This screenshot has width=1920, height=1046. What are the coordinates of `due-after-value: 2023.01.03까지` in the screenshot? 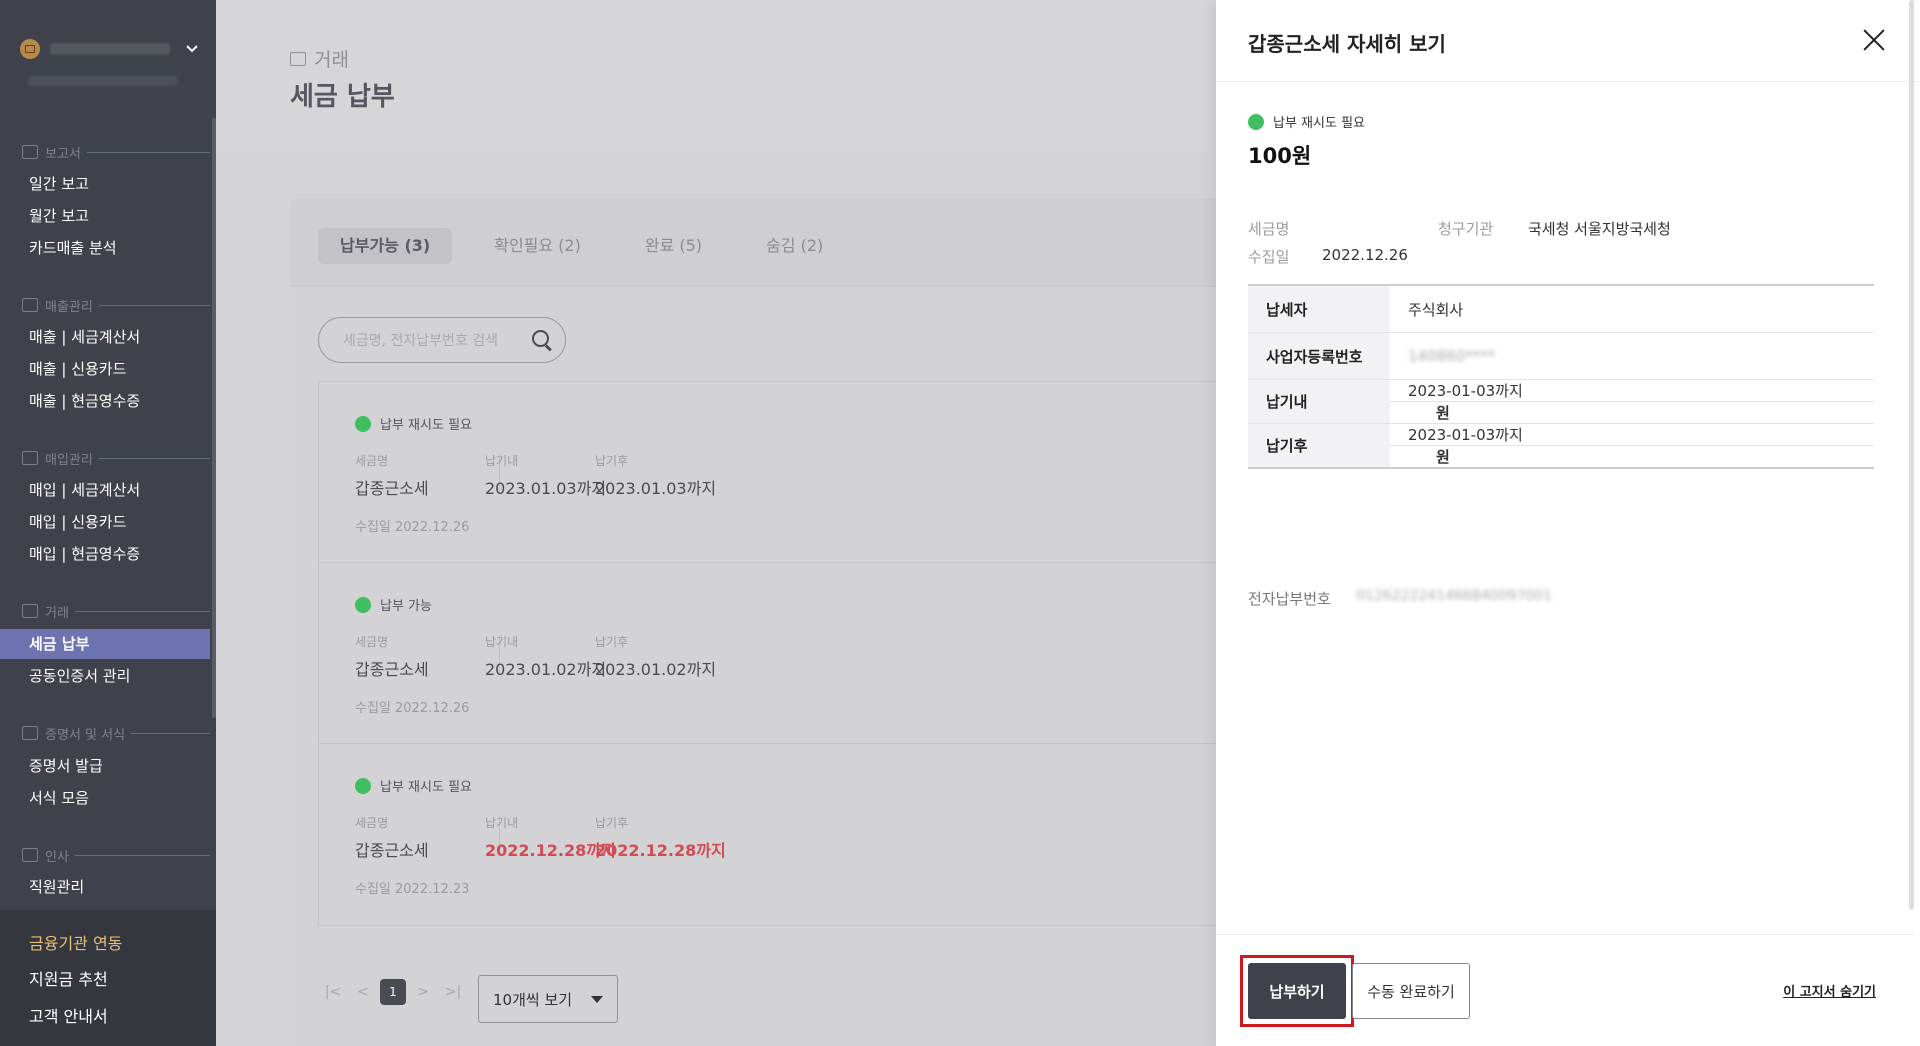 It's located at (656, 488).